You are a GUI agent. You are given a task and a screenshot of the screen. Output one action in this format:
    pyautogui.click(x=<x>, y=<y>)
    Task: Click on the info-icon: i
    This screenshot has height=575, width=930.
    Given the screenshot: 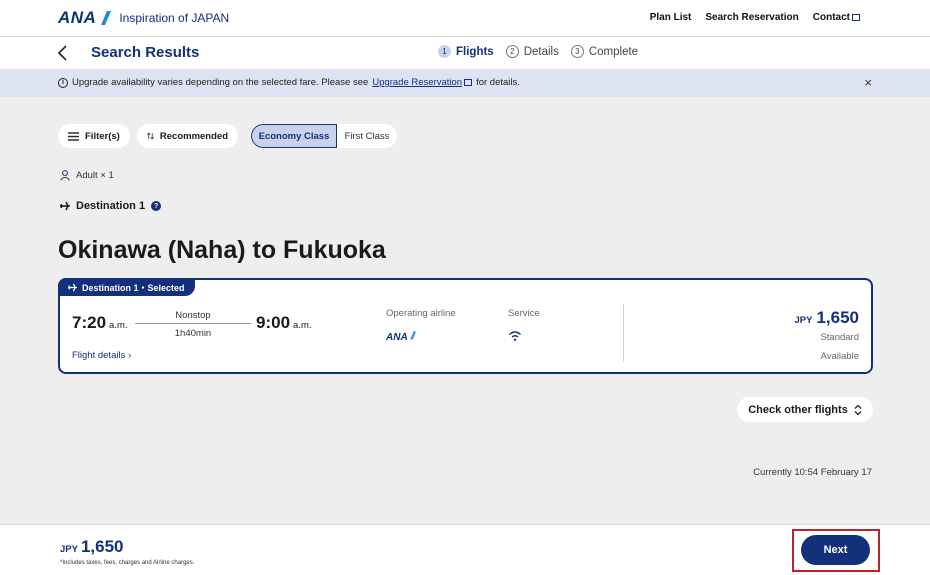 What is the action you would take?
    pyautogui.click(x=63, y=82)
    